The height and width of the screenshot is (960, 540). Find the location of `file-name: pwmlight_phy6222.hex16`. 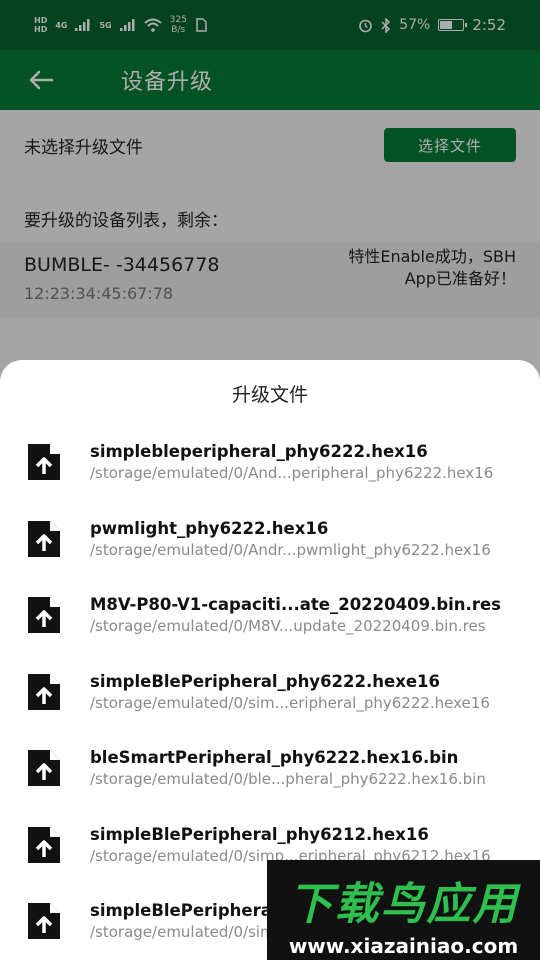

file-name: pwmlight_phy6222.hex16 is located at coordinates (209, 528).